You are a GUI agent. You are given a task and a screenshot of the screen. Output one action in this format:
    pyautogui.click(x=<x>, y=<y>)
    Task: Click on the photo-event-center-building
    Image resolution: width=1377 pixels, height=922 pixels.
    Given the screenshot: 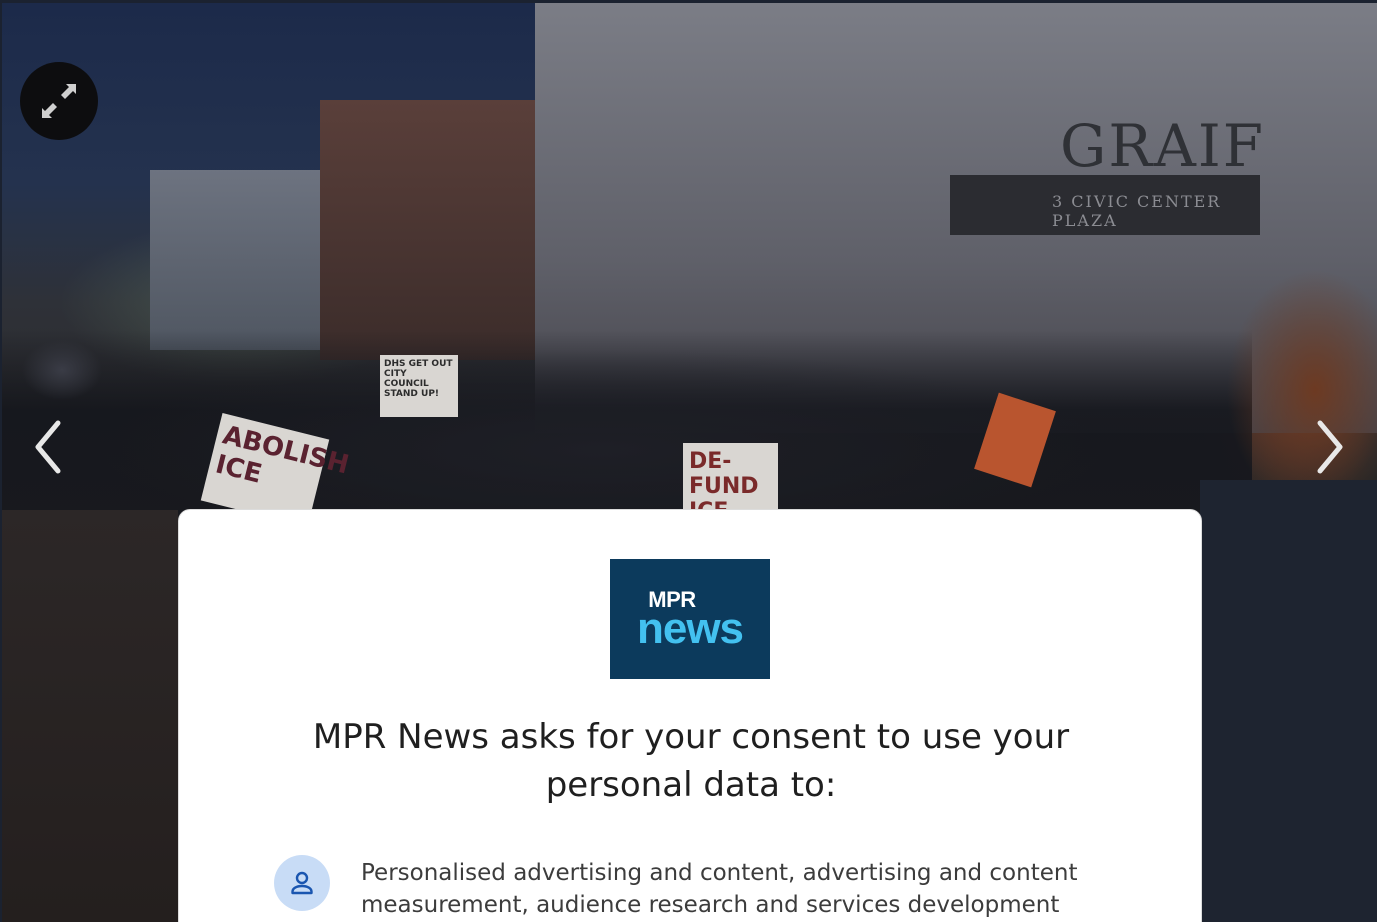 What is the action you would take?
    pyautogui.click(x=242, y=260)
    